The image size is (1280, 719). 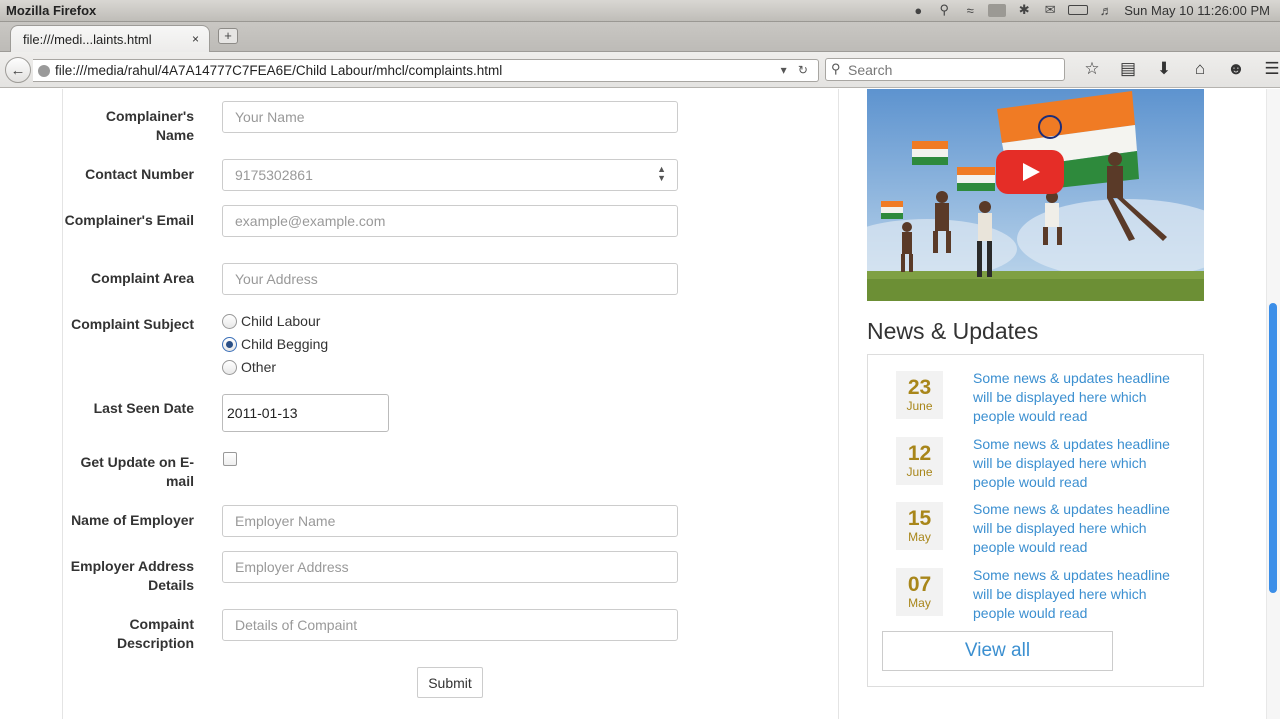 I want to click on menu-icon: ☰, so click(x=1267, y=69).